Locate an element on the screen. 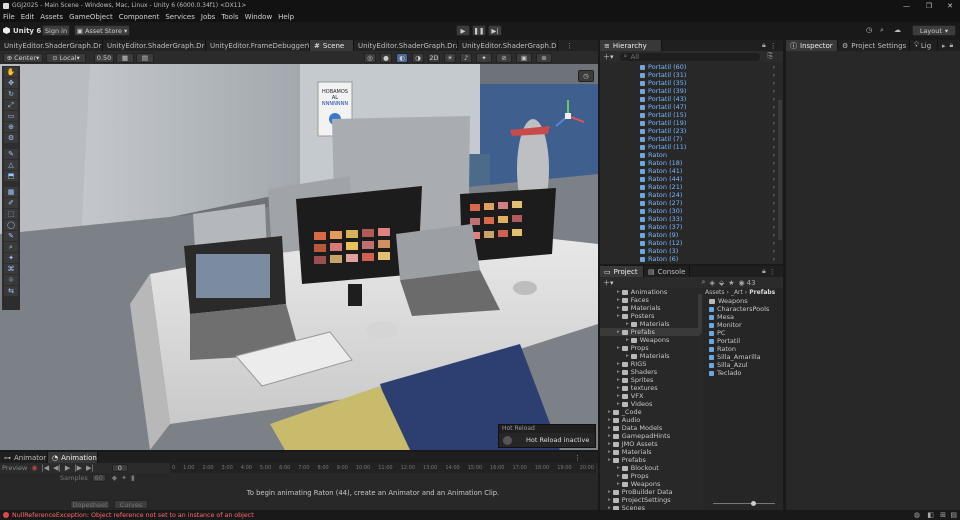 Image resolution: width=960 pixels, height=520 pixels. asset-item: Mesa is located at coordinates (746, 317).